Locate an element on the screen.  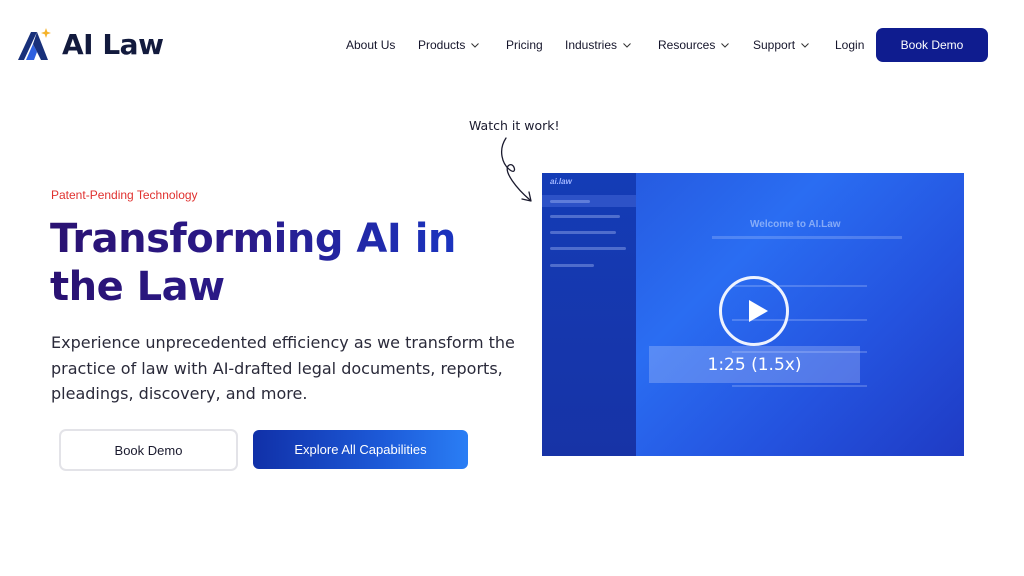
video-preview-heading: Welcome to AI.Law is located at coordinates (795, 224).